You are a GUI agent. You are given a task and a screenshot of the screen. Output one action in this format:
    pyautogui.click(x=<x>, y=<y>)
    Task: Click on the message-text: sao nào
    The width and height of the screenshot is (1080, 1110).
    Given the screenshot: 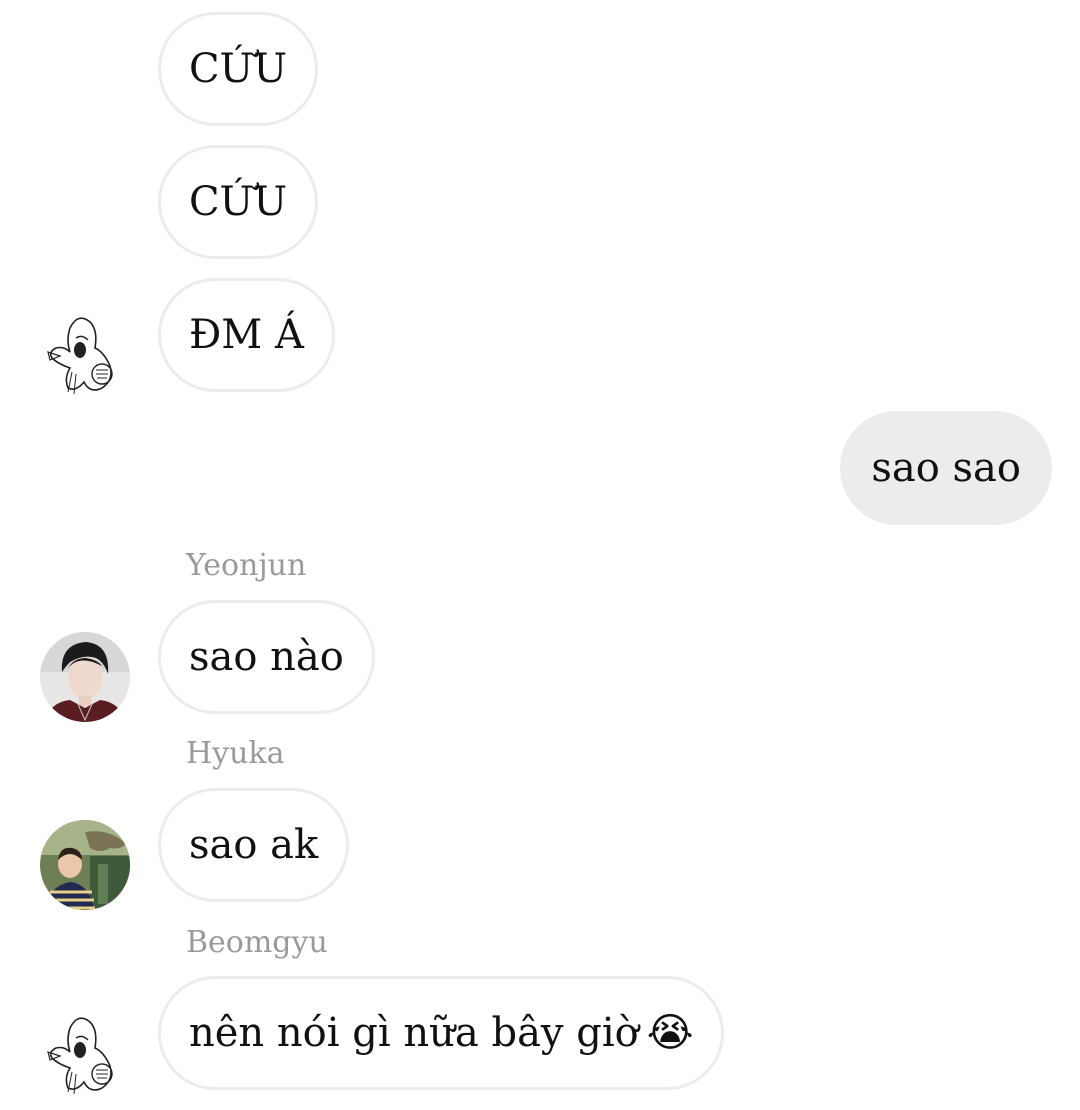 What is the action you would take?
    pyautogui.click(x=266, y=657)
    